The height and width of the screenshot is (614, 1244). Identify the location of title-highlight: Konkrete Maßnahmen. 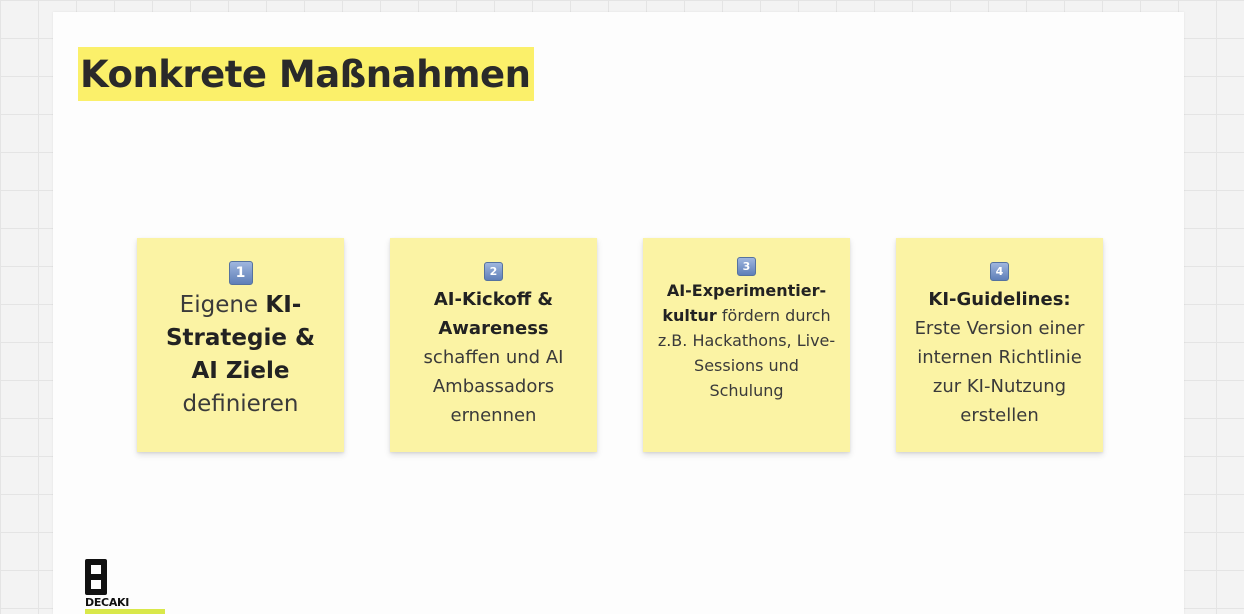
(306, 74).